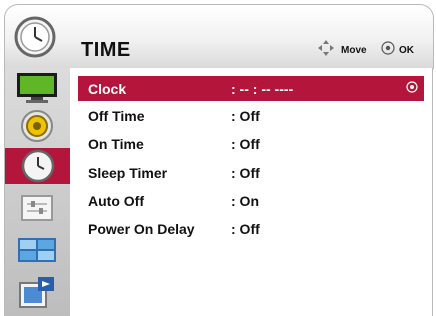 This screenshot has height=316, width=436. Describe the element at coordinates (245, 201) in the screenshot. I see `menu-row-value: : On` at that location.